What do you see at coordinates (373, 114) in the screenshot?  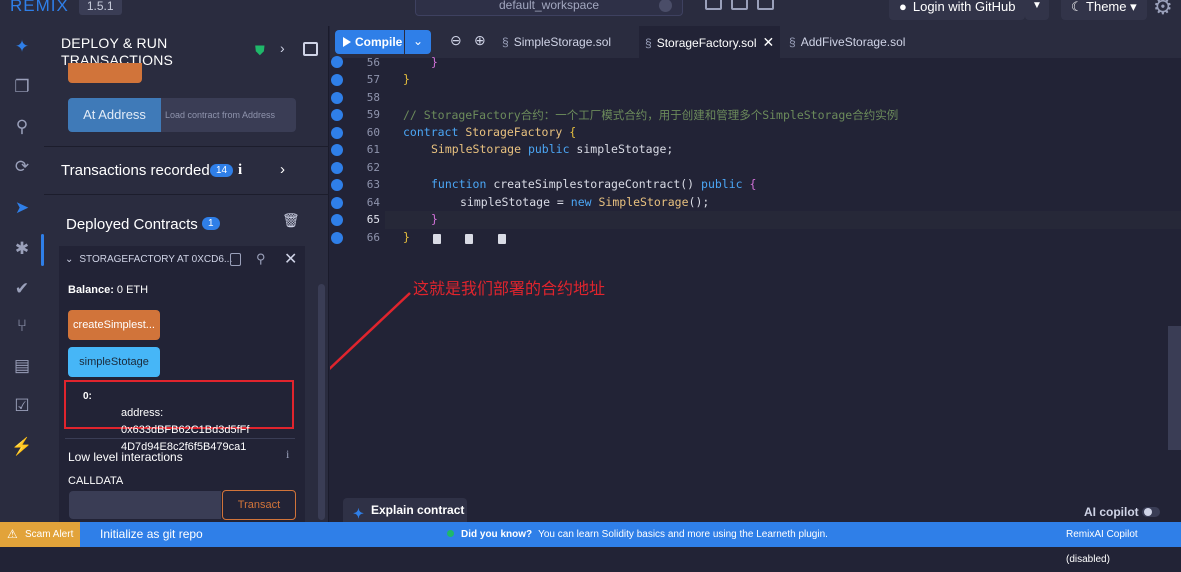 I see `line-number: 59` at bounding box center [373, 114].